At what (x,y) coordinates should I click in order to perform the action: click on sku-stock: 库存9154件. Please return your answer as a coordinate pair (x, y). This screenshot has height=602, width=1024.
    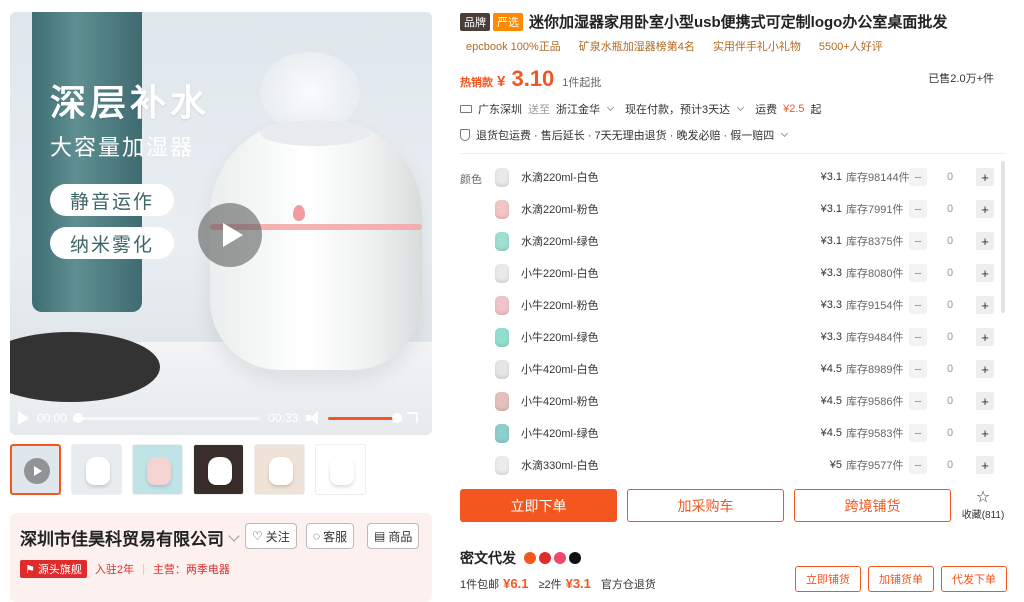
    Looking at the image, I should click on (875, 306).